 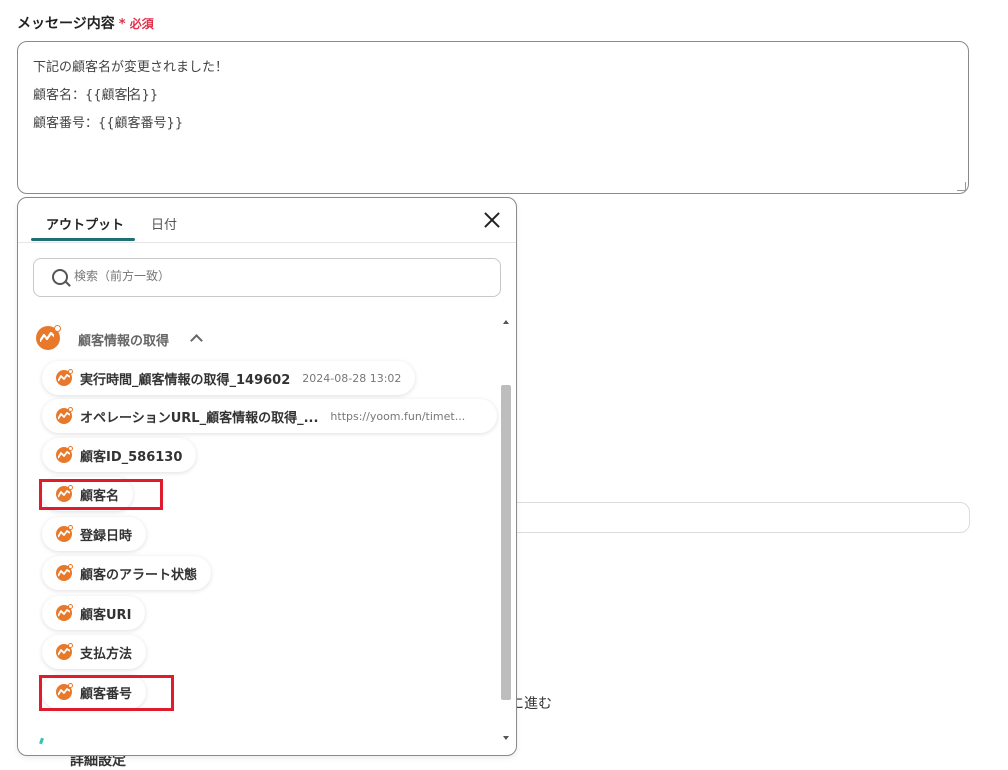 I want to click on scrollbar, so click(x=506, y=530).